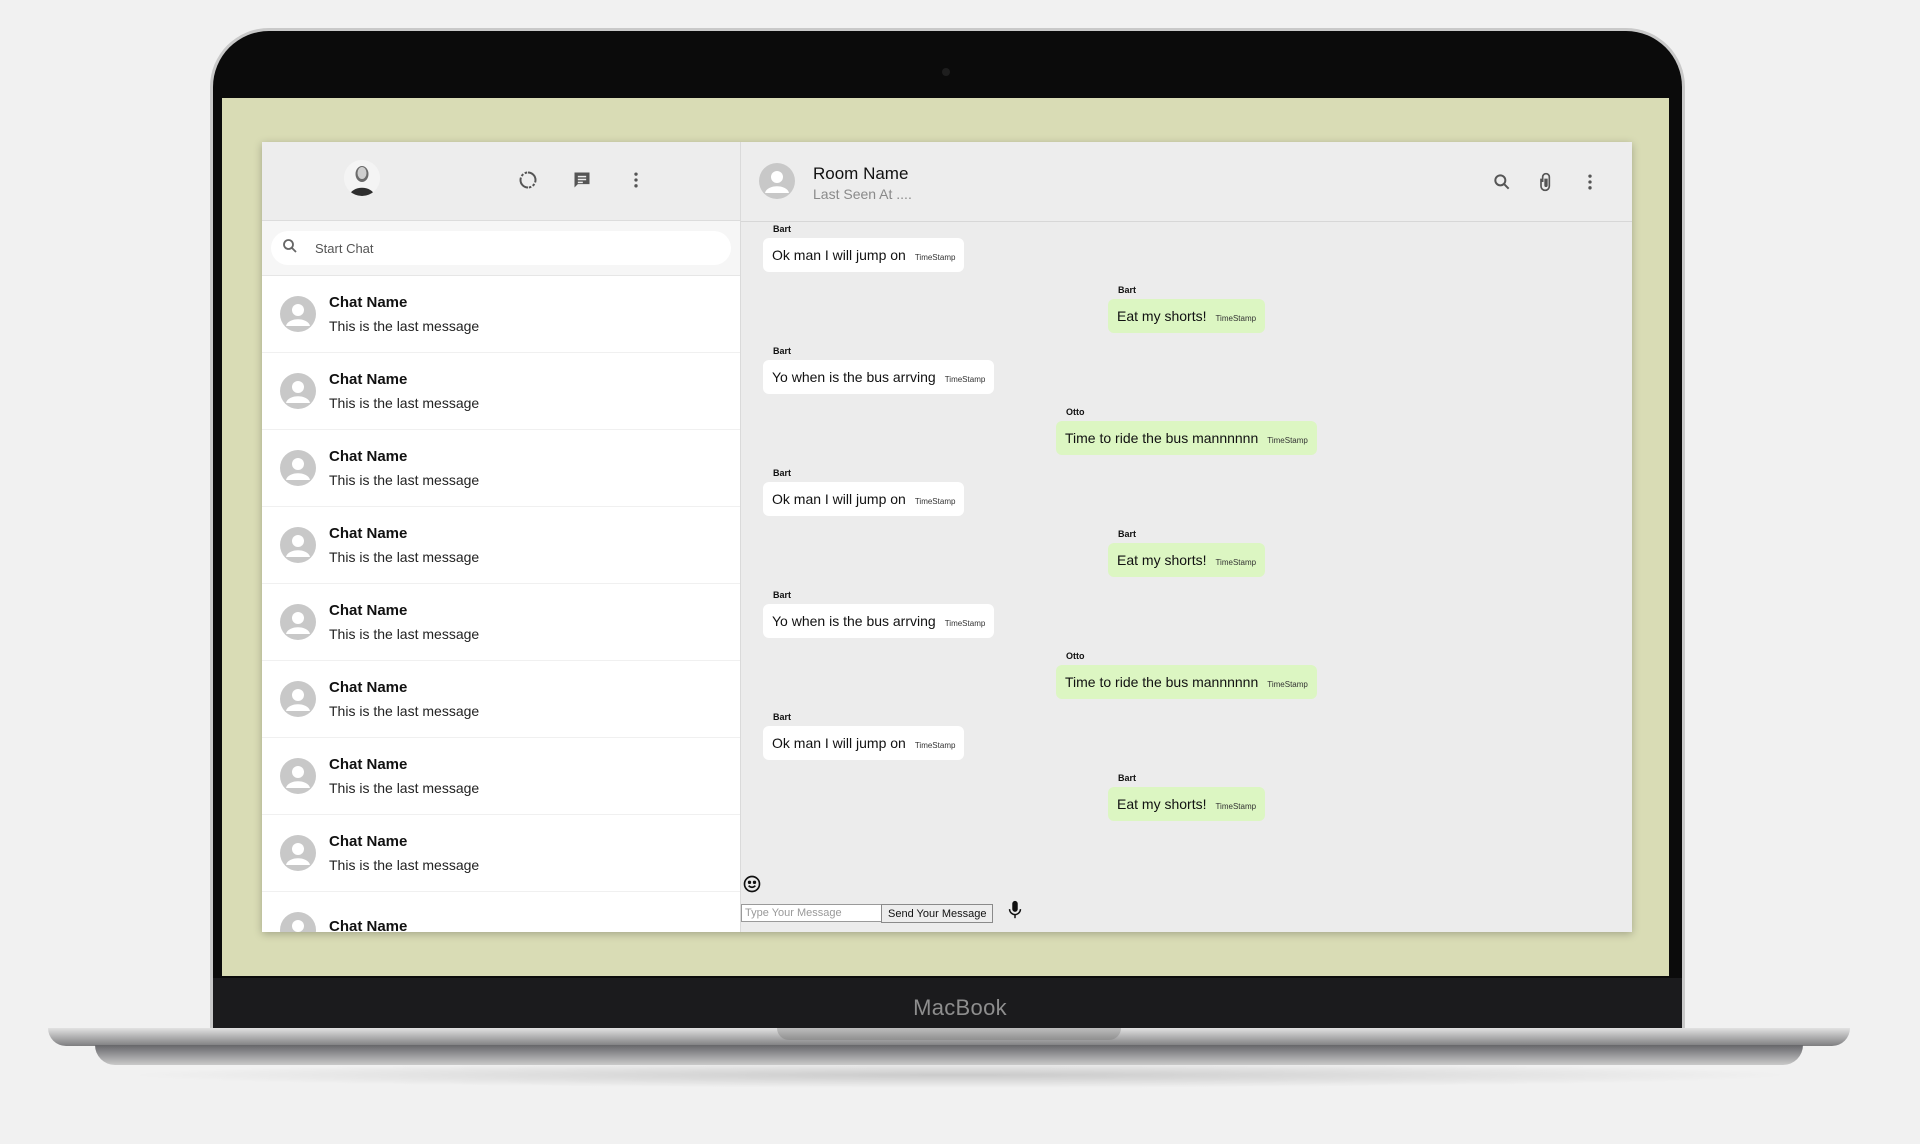 The height and width of the screenshot is (1144, 1920). I want to click on chat-header-icons, so click(1546, 182).